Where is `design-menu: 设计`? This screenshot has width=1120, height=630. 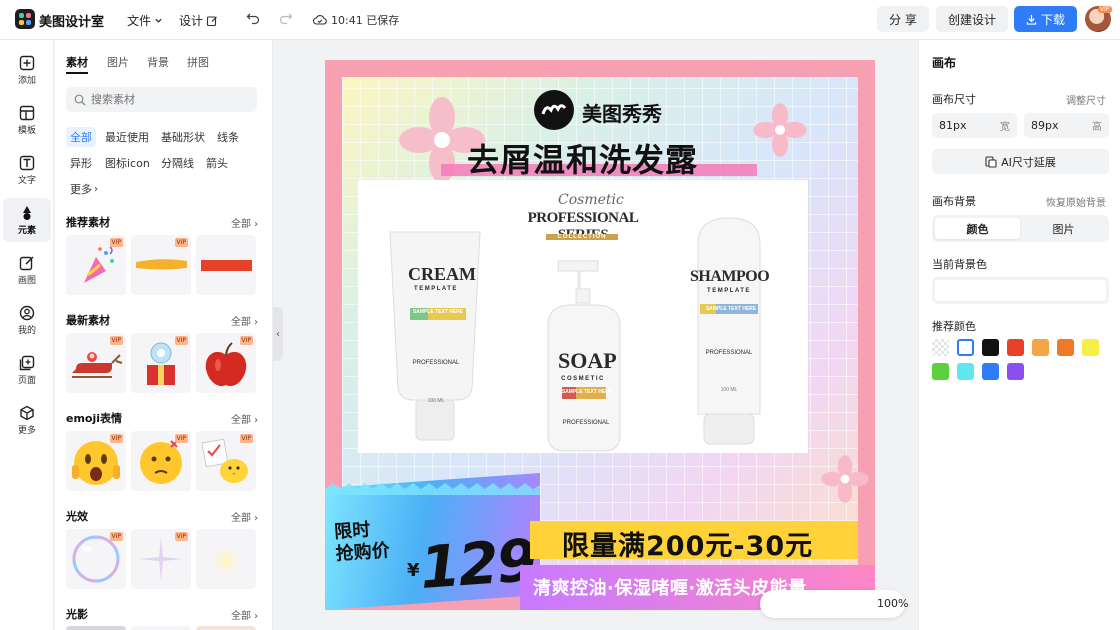 design-menu: 设计 is located at coordinates (198, 20).